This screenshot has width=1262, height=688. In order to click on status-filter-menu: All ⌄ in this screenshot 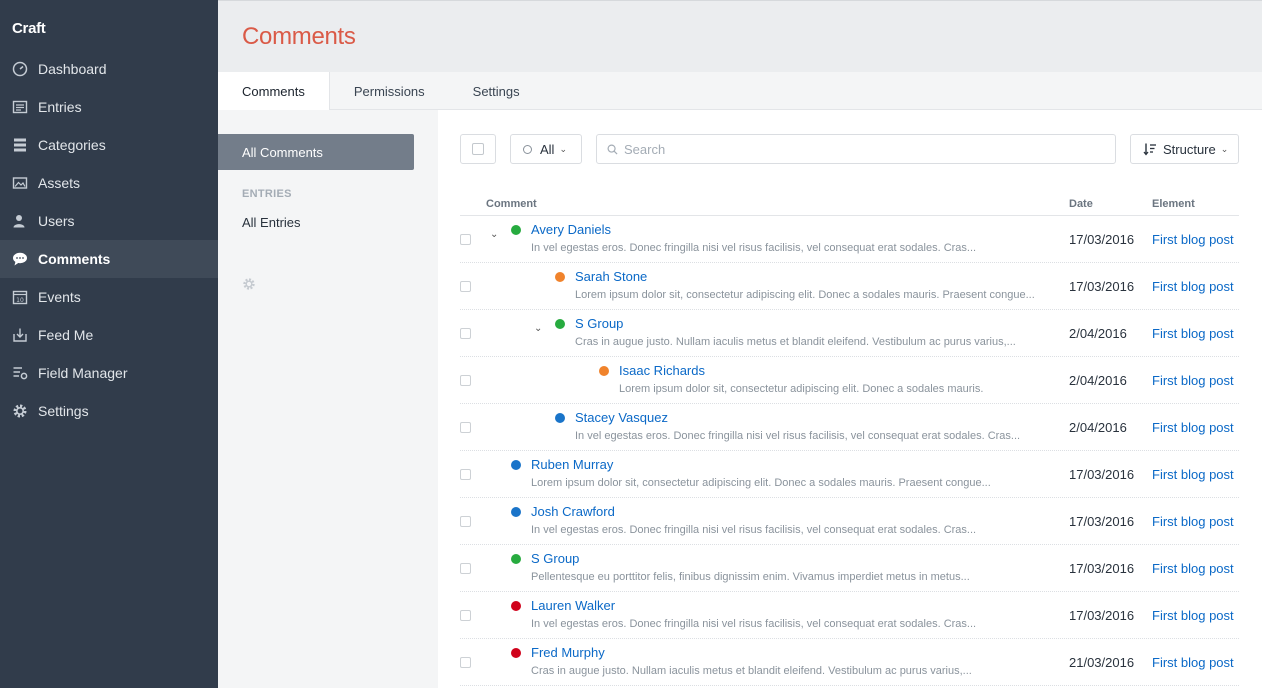, I will do `click(546, 149)`.